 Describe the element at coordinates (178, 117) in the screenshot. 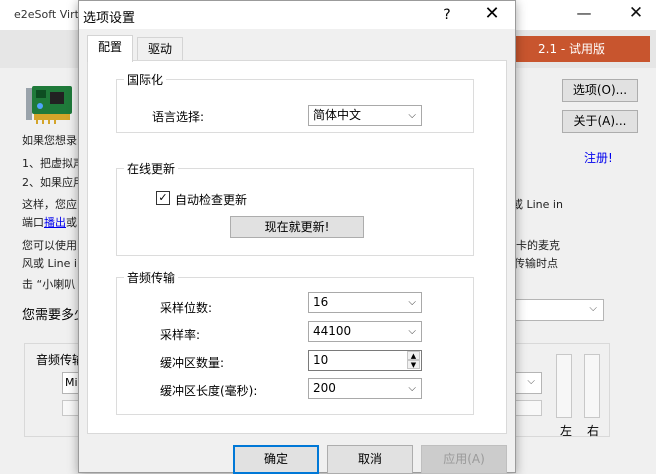

I see `language-label: 语言选择:` at that location.